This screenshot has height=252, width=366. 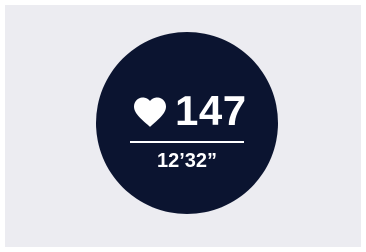 What do you see at coordinates (187, 142) in the screenshot?
I see `divider-line` at bounding box center [187, 142].